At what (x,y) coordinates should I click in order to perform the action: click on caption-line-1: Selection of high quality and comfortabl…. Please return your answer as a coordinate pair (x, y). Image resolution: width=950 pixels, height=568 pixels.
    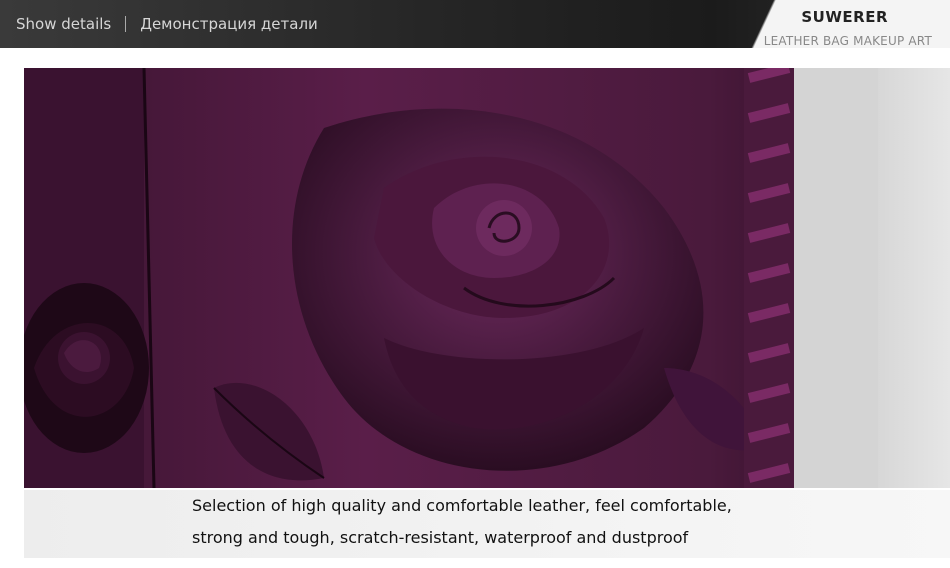
    Looking at the image, I should click on (462, 505).